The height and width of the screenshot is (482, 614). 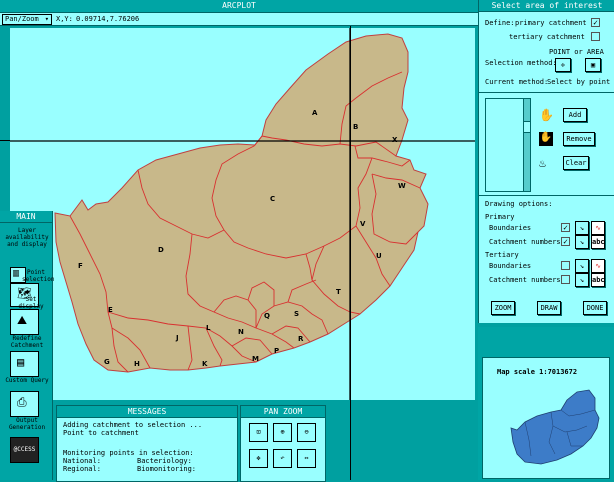 I want to click on access-logo-label: @CCESS, so click(x=24, y=449).